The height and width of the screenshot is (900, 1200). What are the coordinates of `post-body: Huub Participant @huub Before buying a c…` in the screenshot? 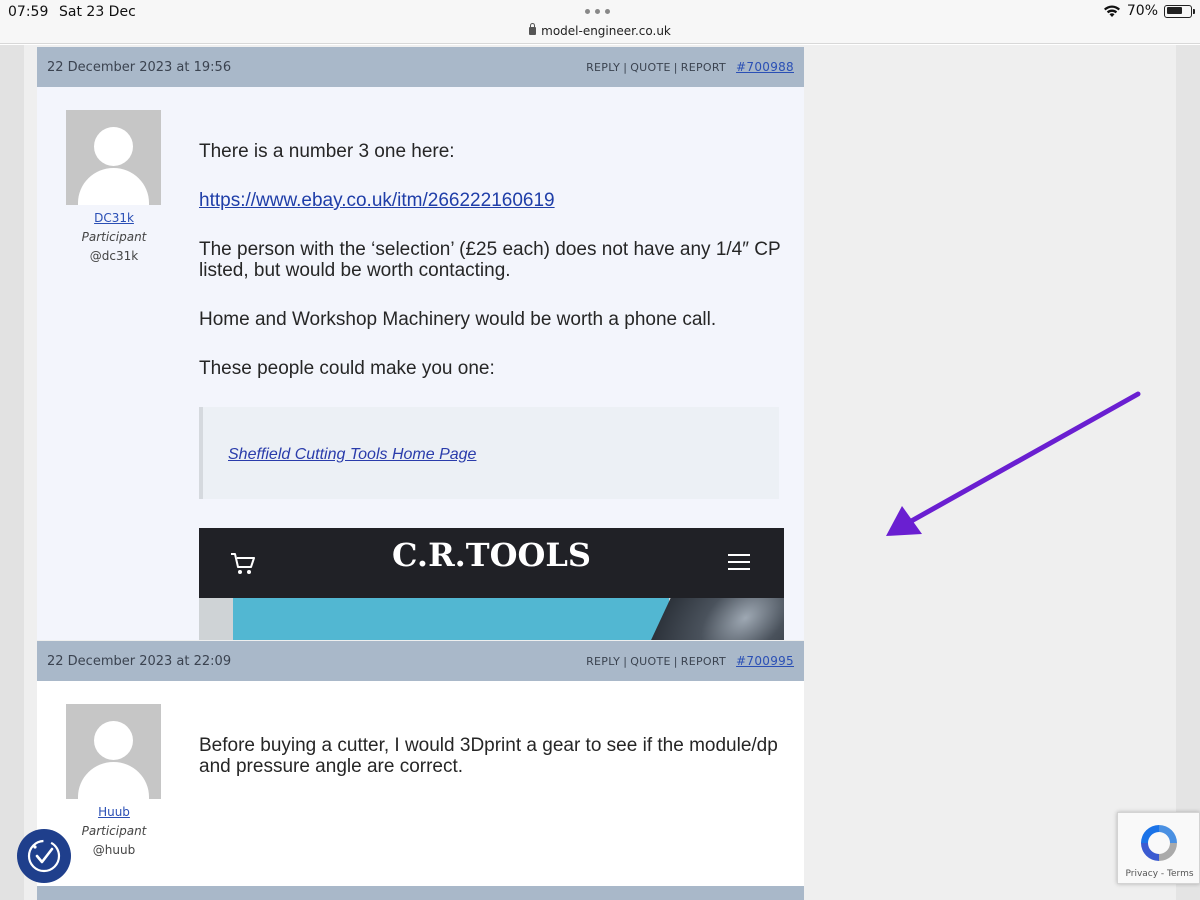 It's located at (420, 783).